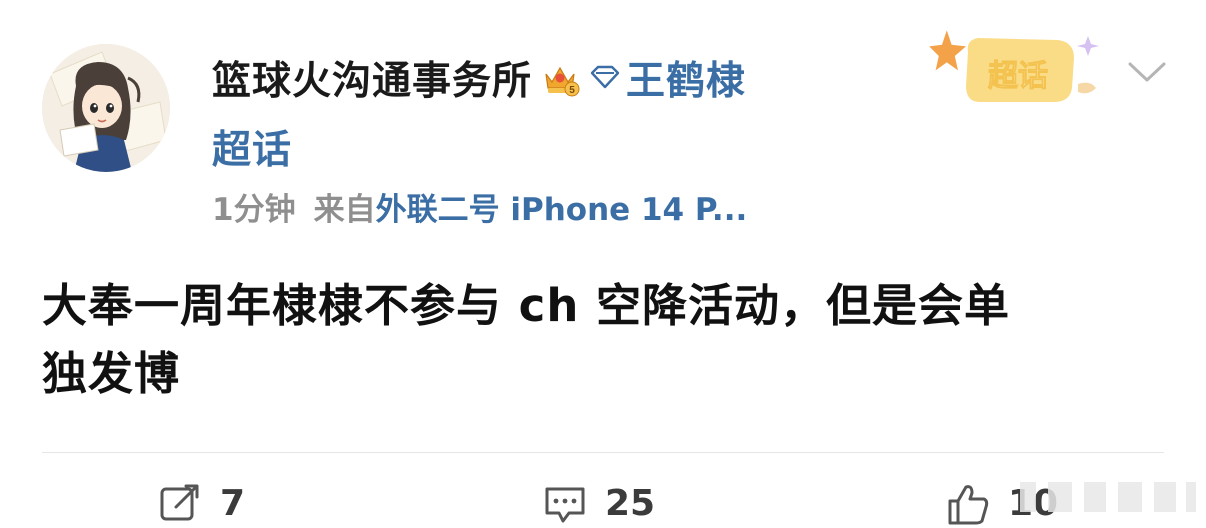  What do you see at coordinates (947, 50) in the screenshot?
I see `star-icon` at bounding box center [947, 50].